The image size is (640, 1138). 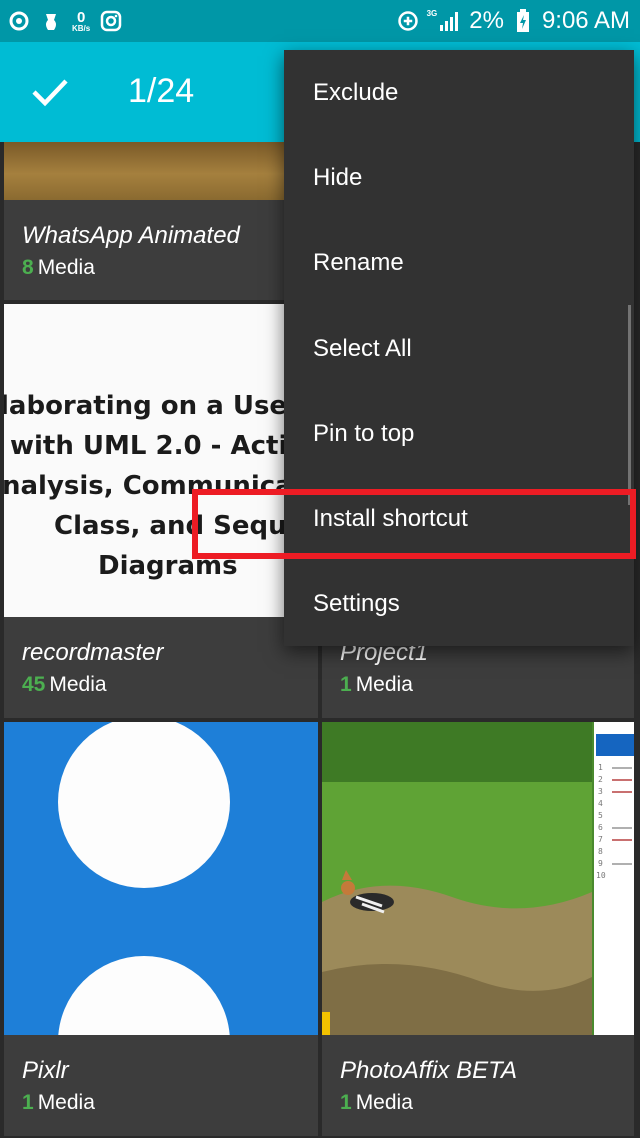 I want to click on album-tile-whatsapp-animated: WhatsApp Animated 8 Media, so click(x=161, y=221).